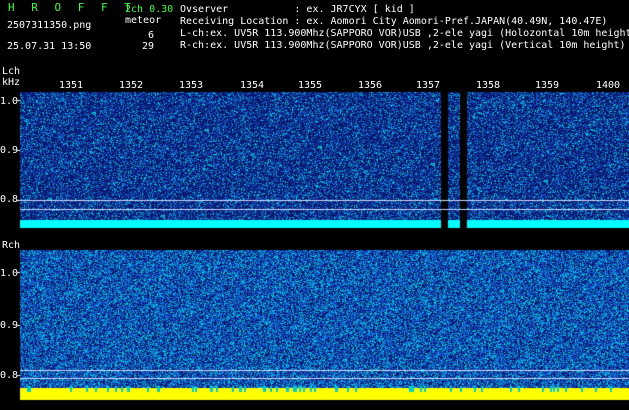 Image resolution: width=629 pixels, height=410 pixels. I want to click on time-label: 1400, so click(608, 85).